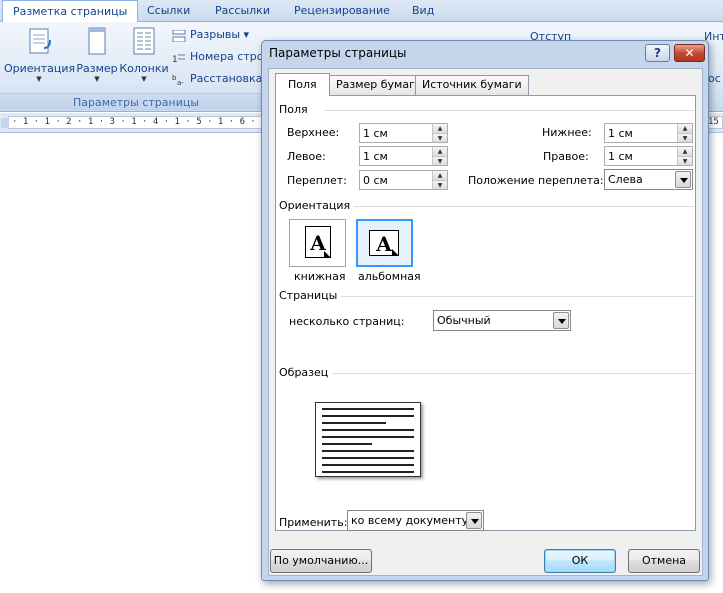 This screenshot has width=723, height=593. Describe the element at coordinates (179, 58) in the screenshot. I see `line-numbers-icon: 1` at that location.